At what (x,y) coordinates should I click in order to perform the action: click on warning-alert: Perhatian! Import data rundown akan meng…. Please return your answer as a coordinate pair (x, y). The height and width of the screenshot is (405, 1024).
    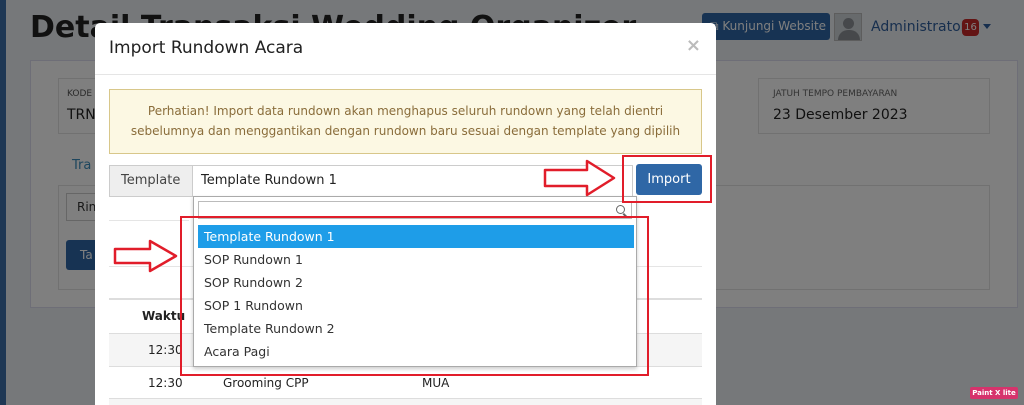
    Looking at the image, I should click on (405, 121).